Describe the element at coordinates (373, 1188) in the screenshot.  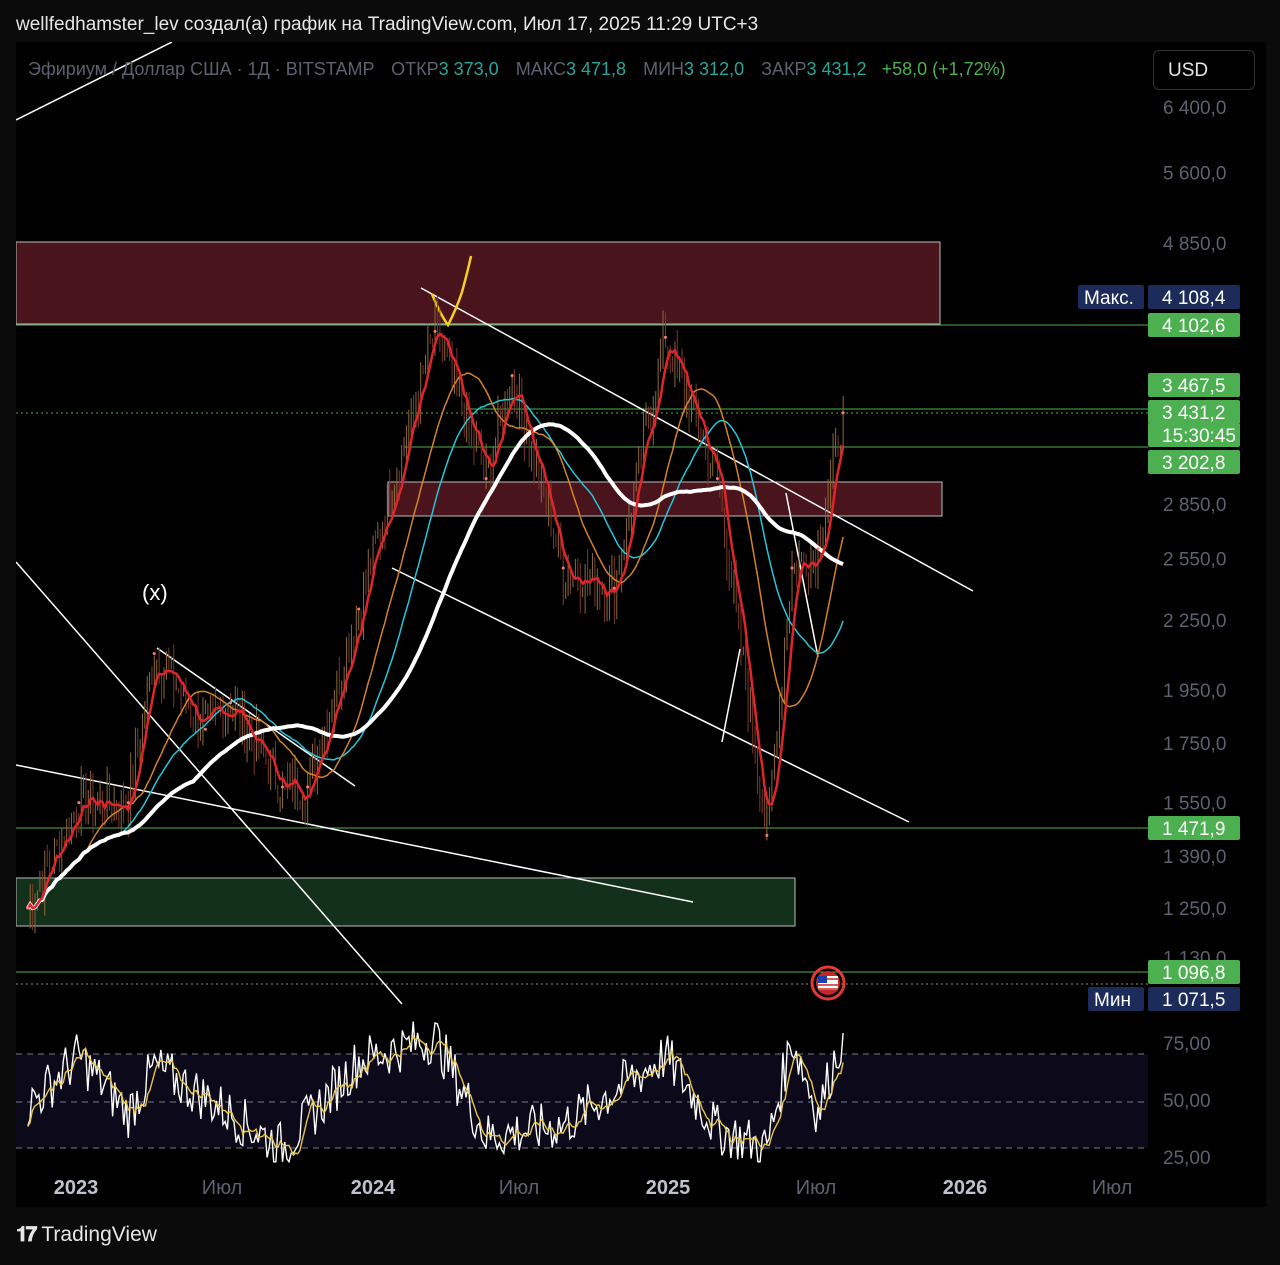
I see `time-axis-tick: 2024` at that location.